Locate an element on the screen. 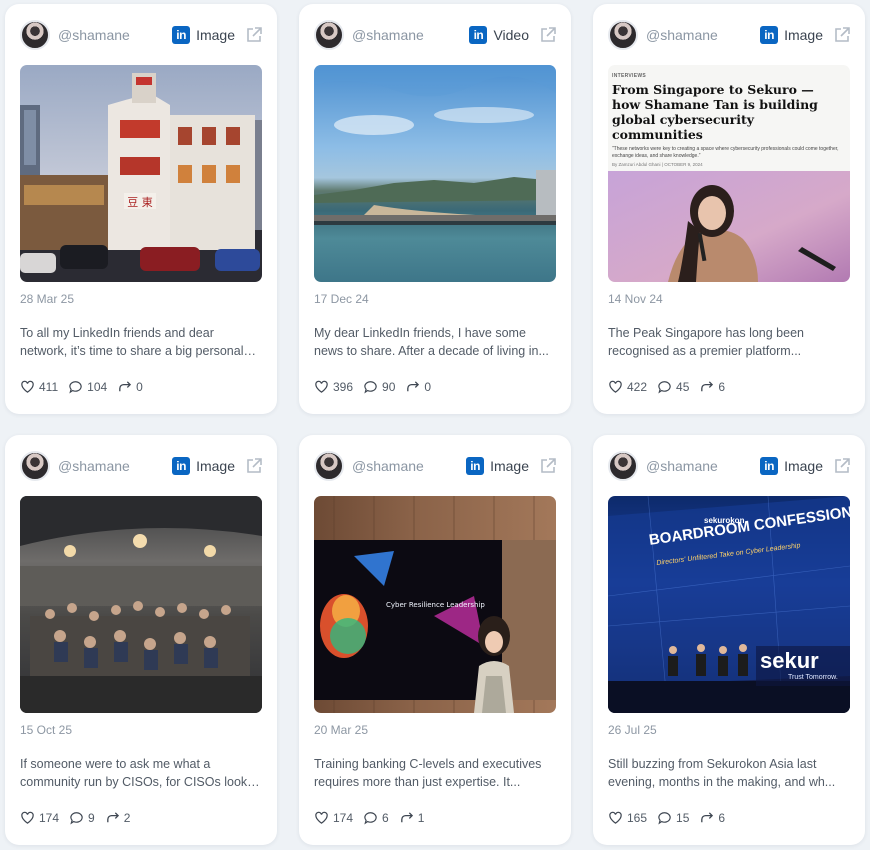 This screenshot has height=850, width=870. likes-count: 396 is located at coordinates (343, 386).